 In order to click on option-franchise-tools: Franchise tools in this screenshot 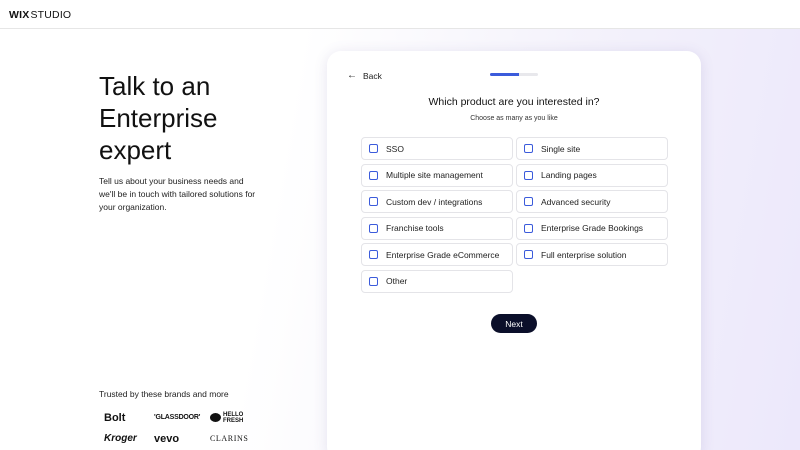, I will do `click(437, 228)`.